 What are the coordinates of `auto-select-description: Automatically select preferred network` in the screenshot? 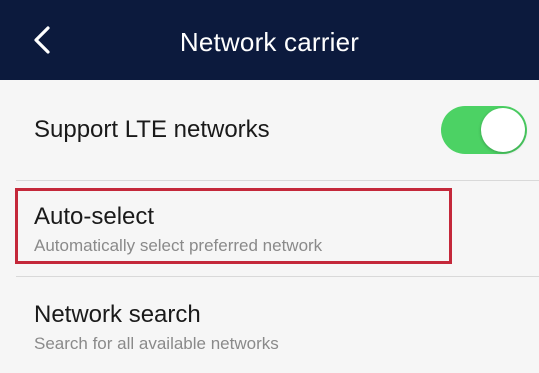 It's located at (178, 245).